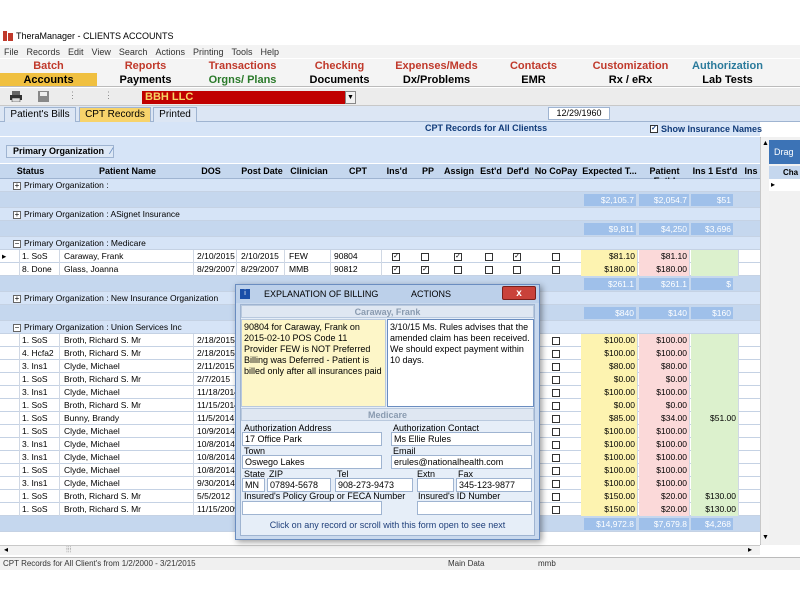 The height and width of the screenshot is (600, 800). I want to click on column-header-assign: Assign, so click(459, 171).